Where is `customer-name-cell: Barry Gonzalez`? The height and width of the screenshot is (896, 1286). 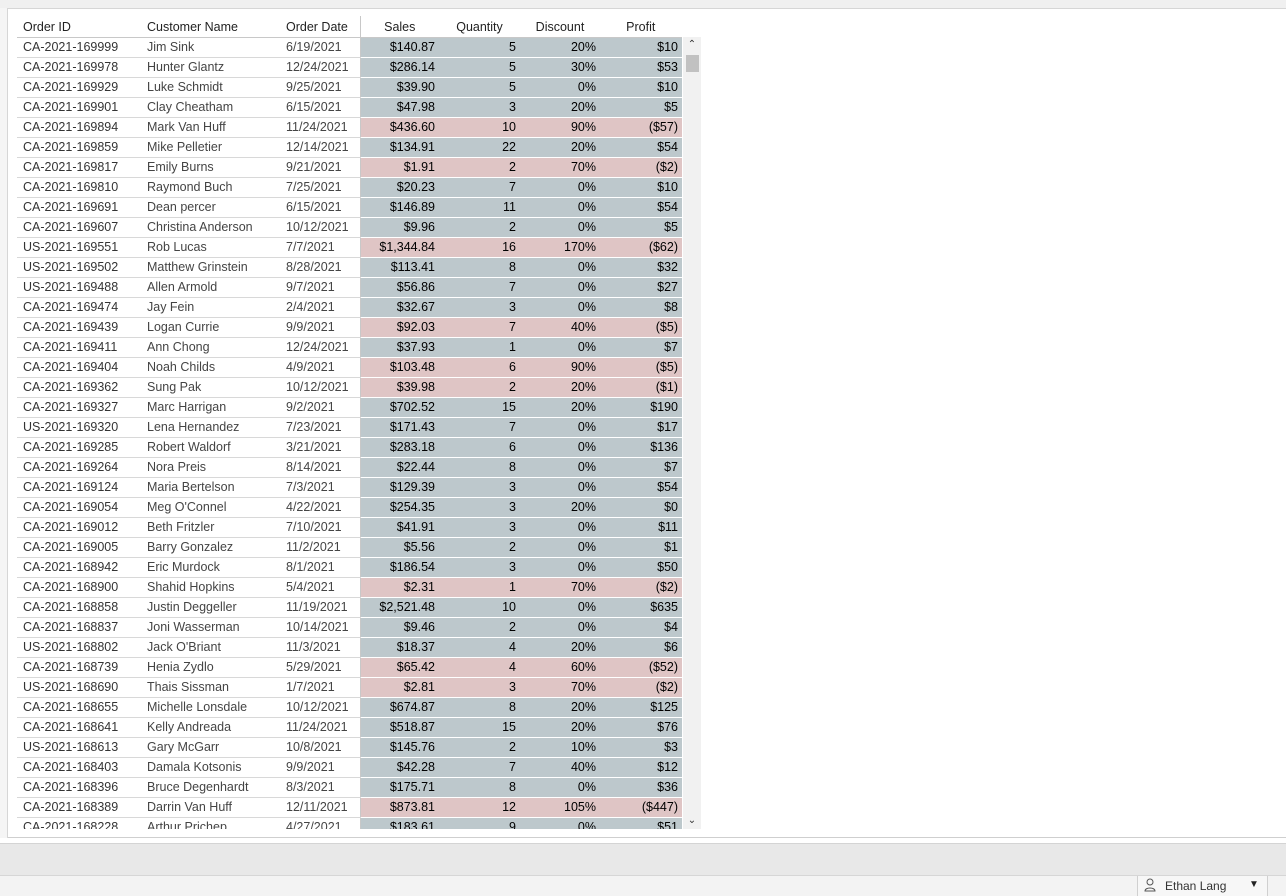 customer-name-cell: Barry Gonzalez is located at coordinates (211, 547).